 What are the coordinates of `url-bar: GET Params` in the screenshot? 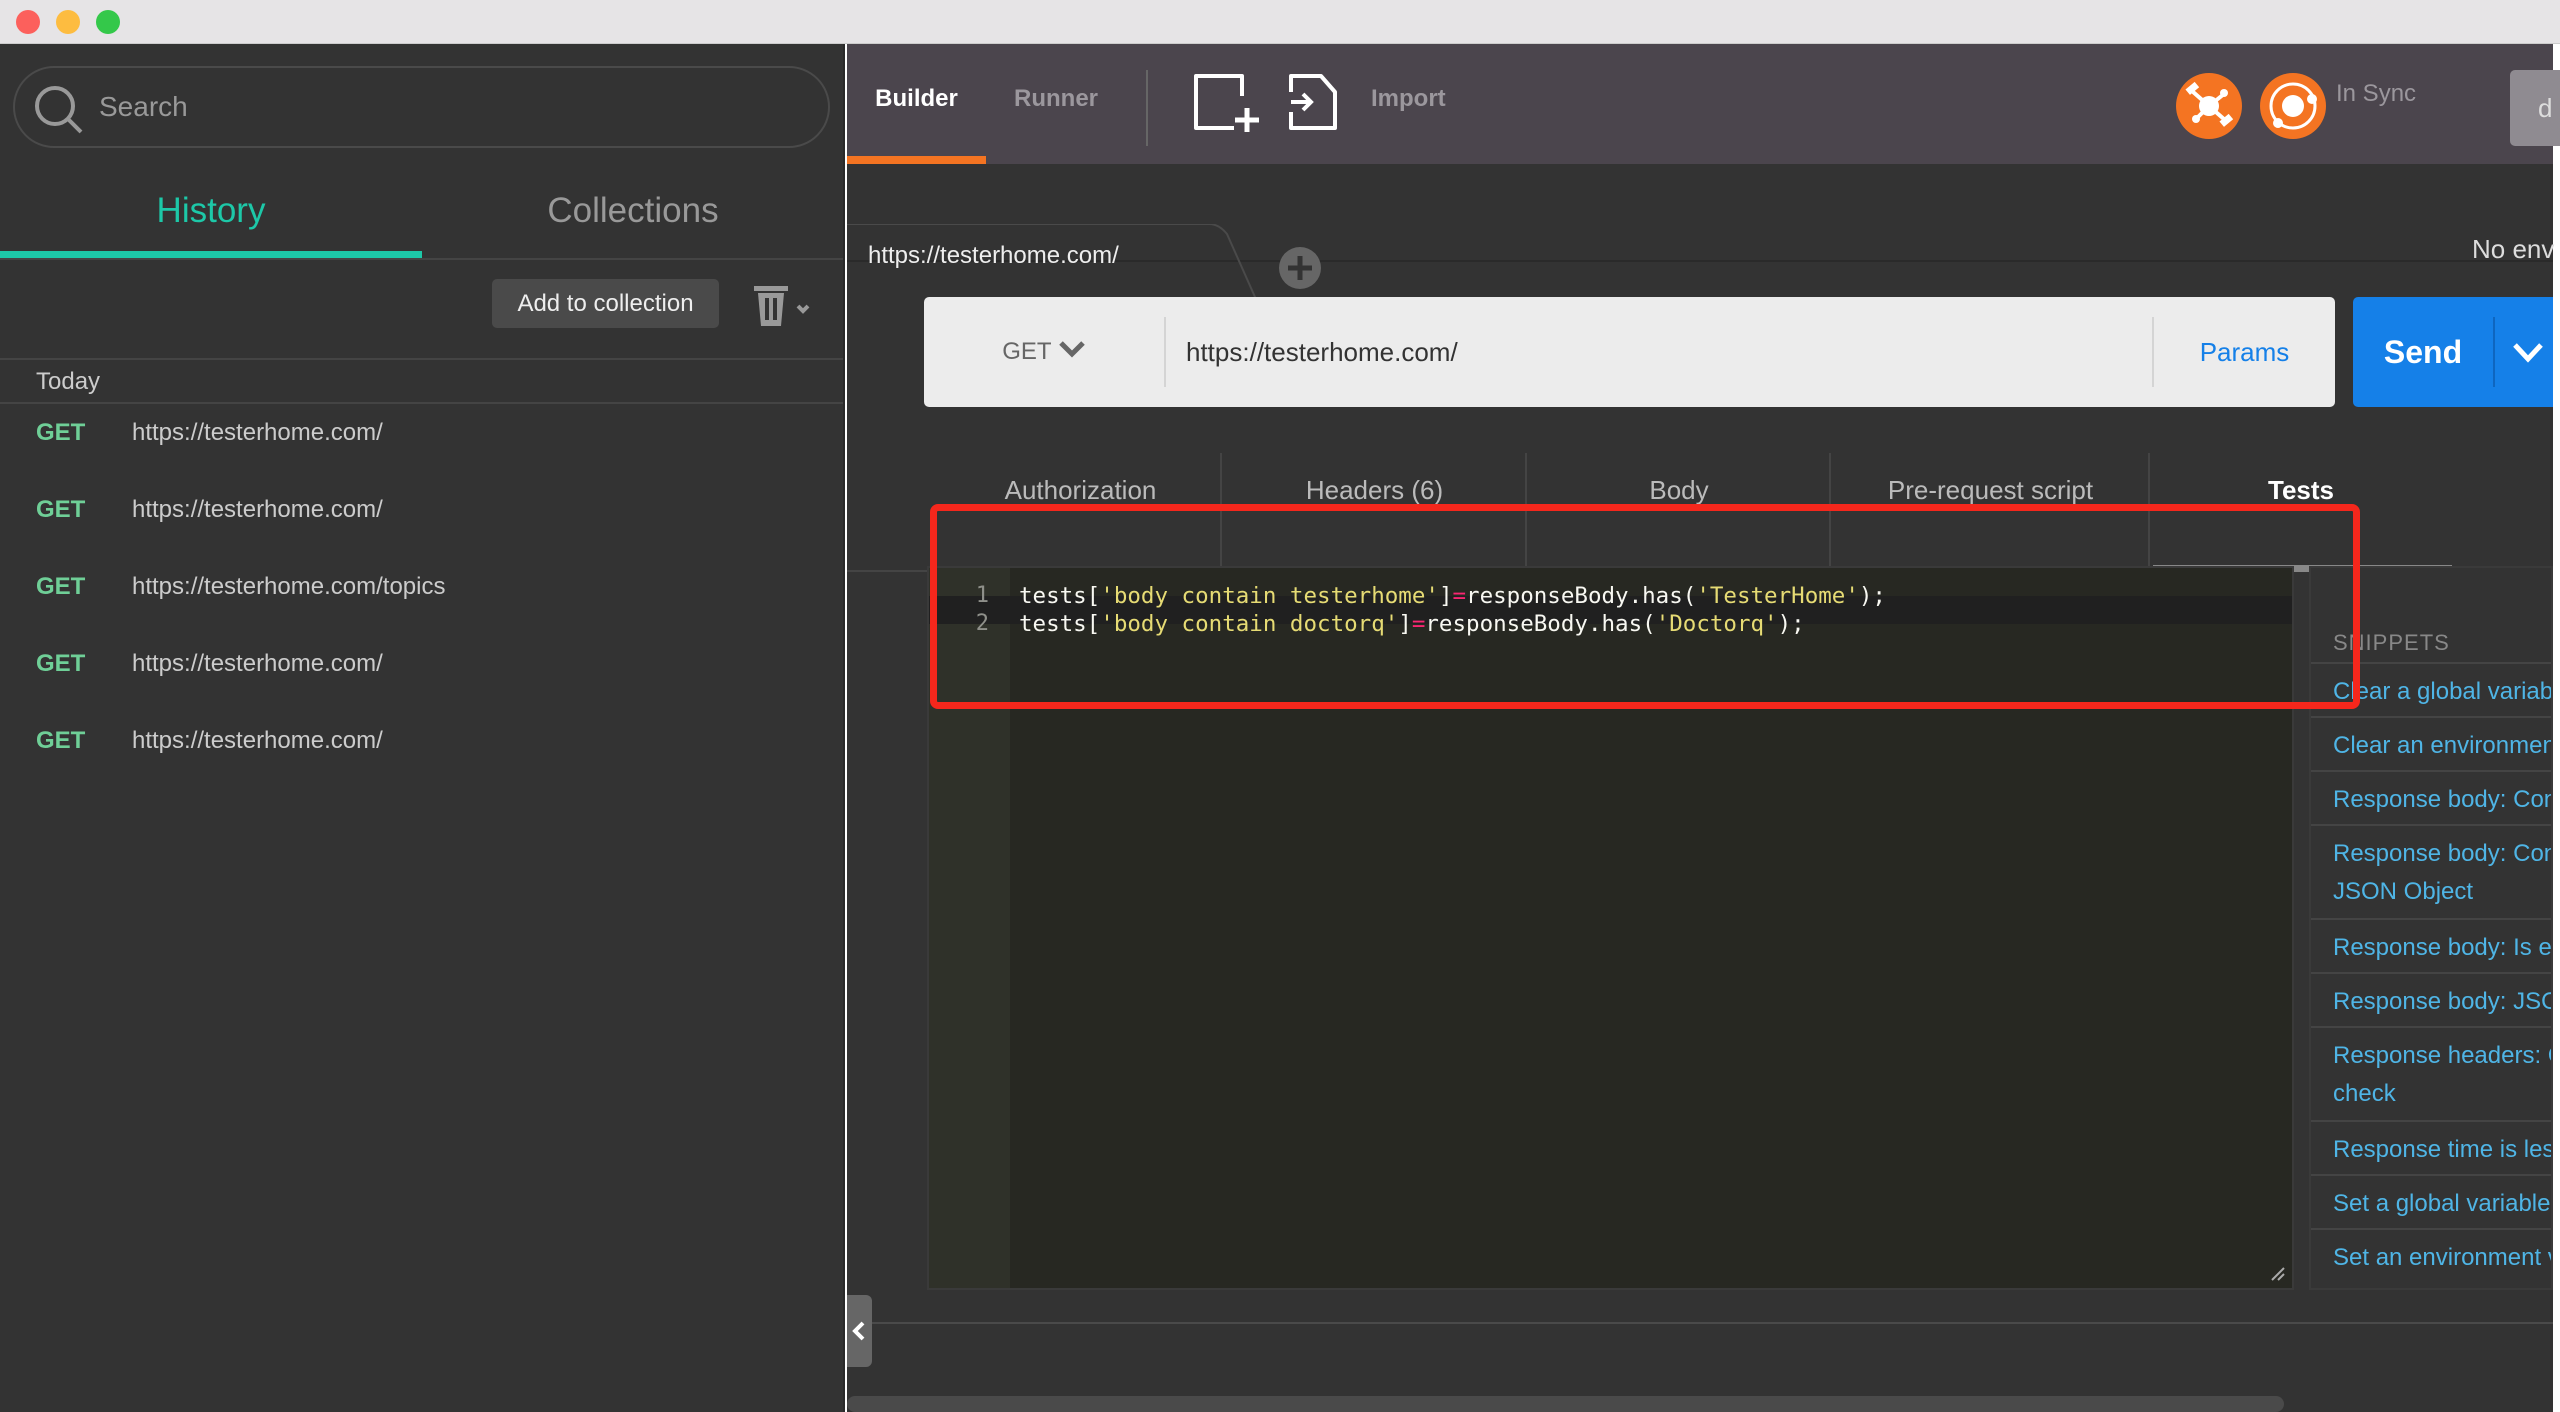 It's located at (1629, 352).